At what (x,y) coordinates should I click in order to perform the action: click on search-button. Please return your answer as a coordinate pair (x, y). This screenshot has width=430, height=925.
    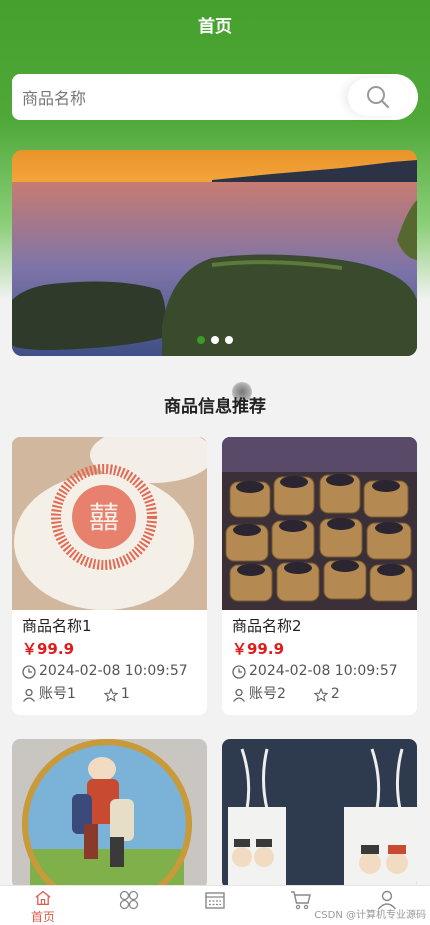
    Looking at the image, I should click on (378, 97).